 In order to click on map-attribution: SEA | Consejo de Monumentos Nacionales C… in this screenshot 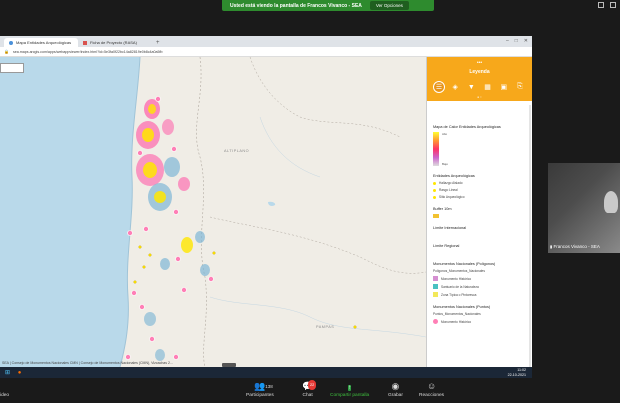, I will do `click(87, 363)`.